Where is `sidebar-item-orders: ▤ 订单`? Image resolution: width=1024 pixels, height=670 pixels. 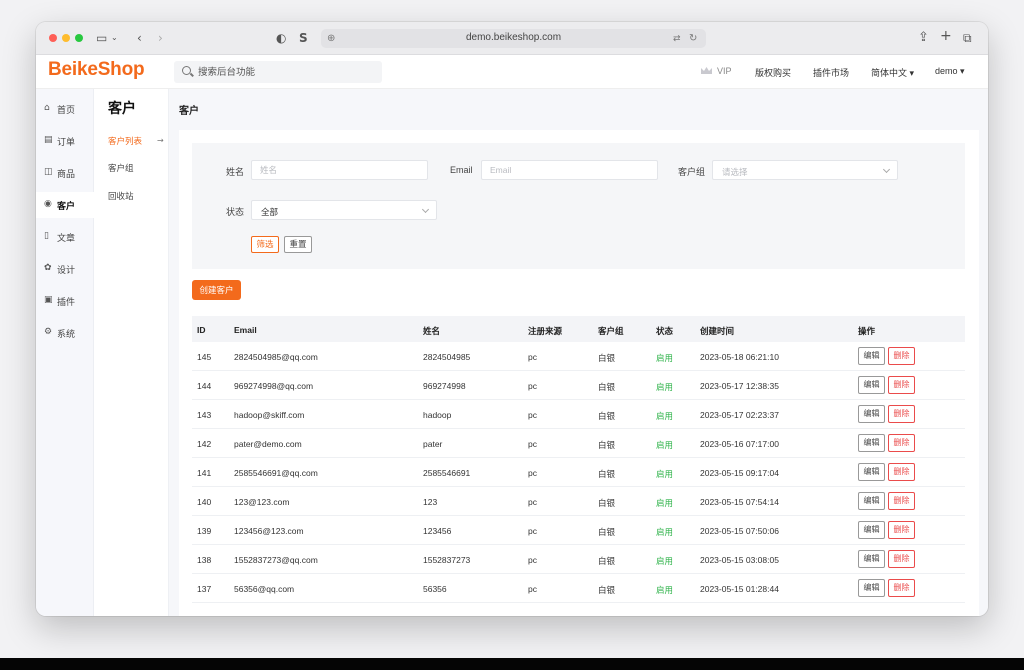
sidebar-item-orders: ▤ 订单 is located at coordinates (65, 141).